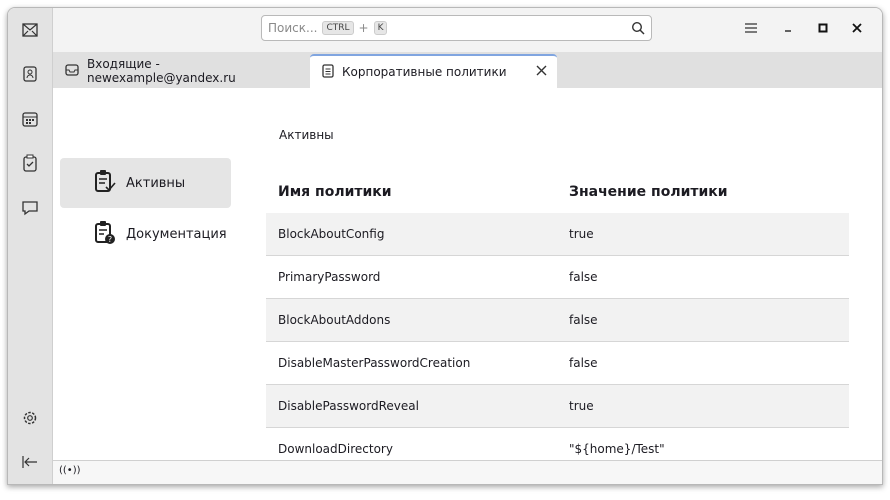 Image resolution: width=890 pixels, height=500 pixels. What do you see at coordinates (557, 234) in the screenshot?
I see `table-row: BlockAboutConfig true` at bounding box center [557, 234].